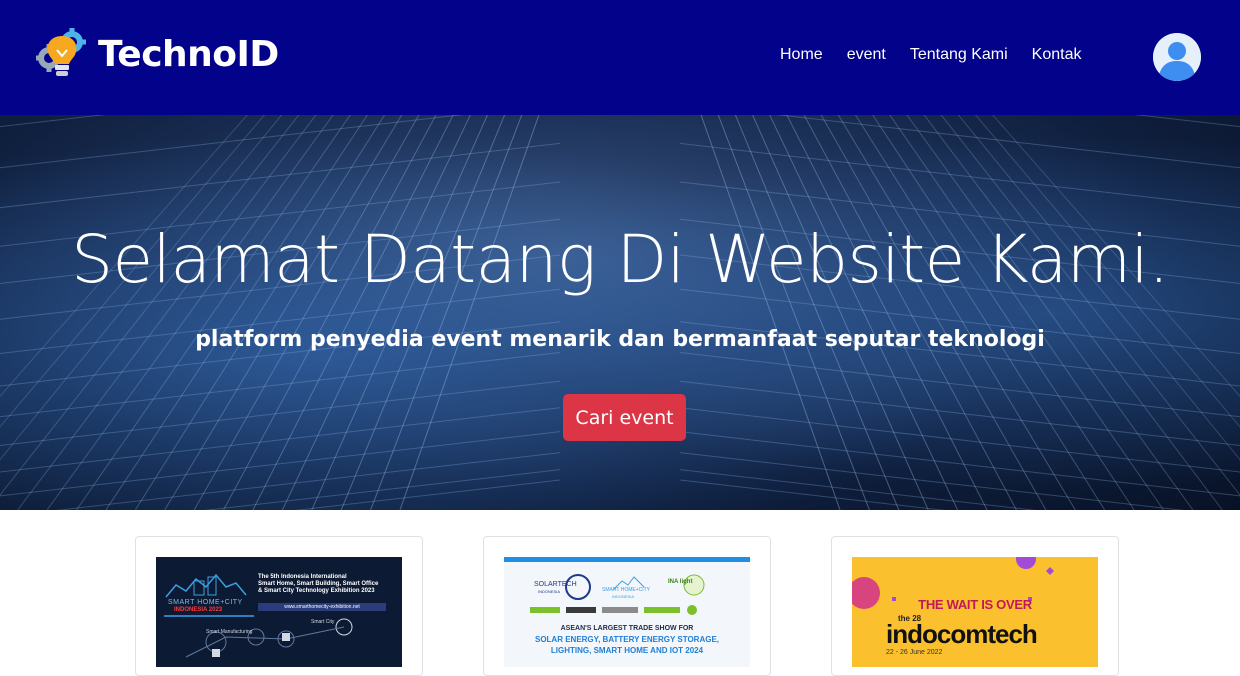 The image size is (1240, 676). Describe the element at coordinates (229, 632) in the screenshot. I see `poster-line: Smart Manufacturing` at that location.